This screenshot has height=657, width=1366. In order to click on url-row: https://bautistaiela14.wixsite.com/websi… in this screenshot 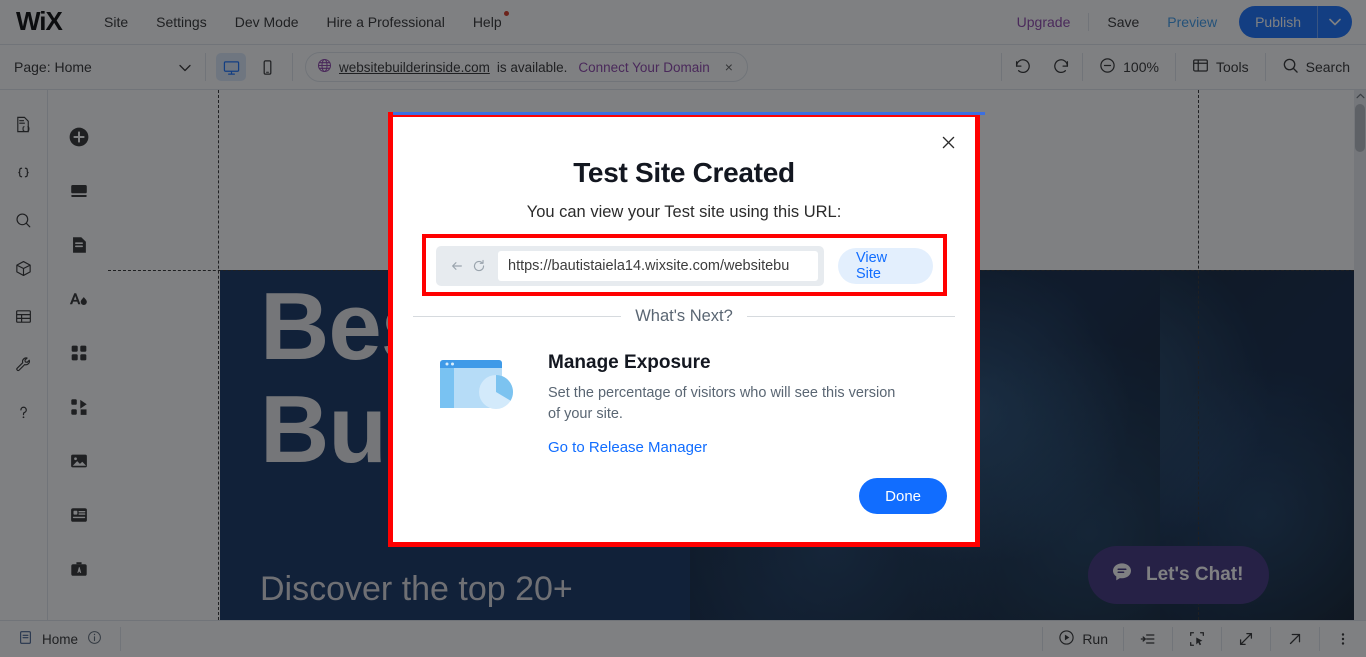, I will do `click(684, 266)`.